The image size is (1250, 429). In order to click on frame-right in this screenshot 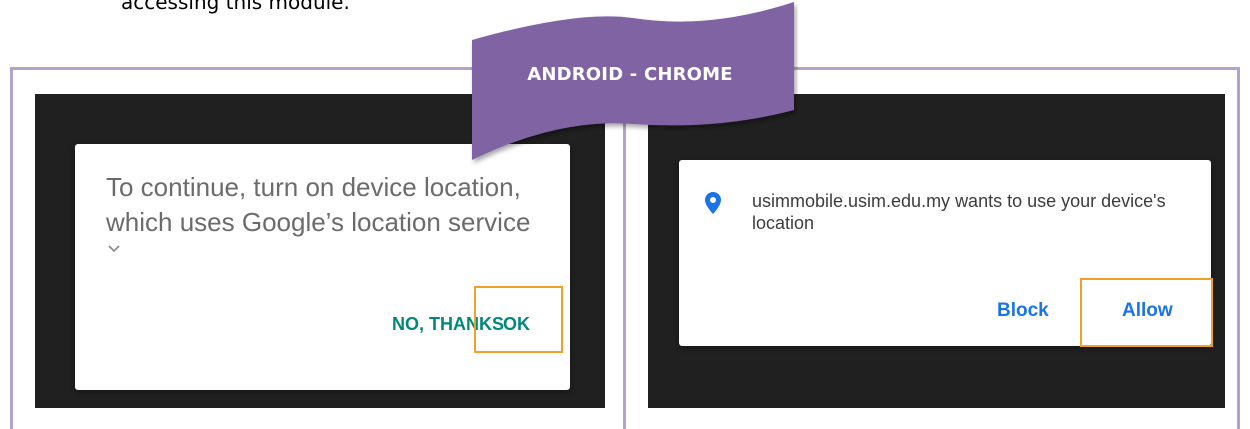, I will do `click(1238, 248)`.